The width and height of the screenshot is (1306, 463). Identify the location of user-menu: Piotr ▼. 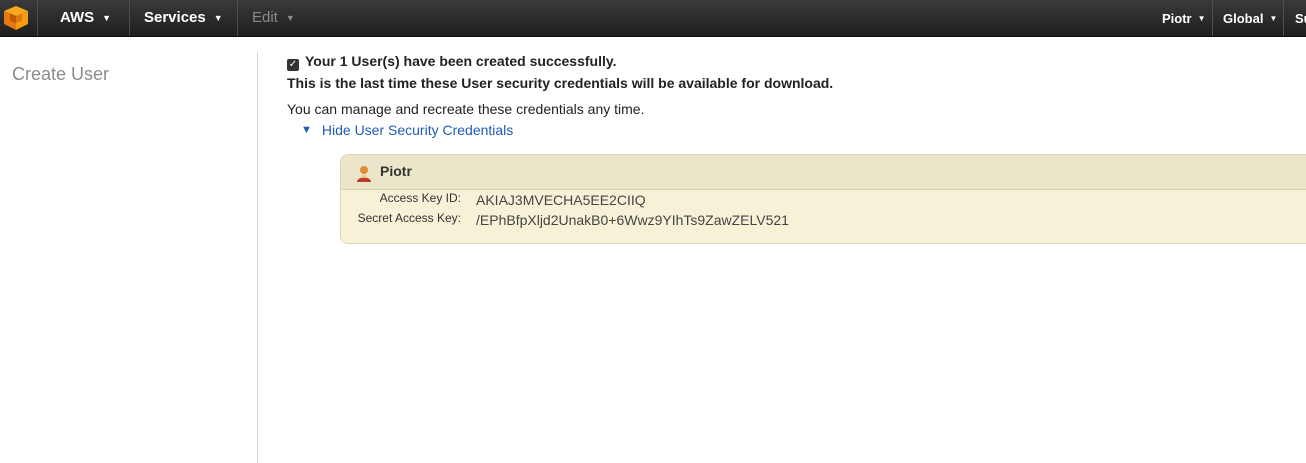
(1184, 18).